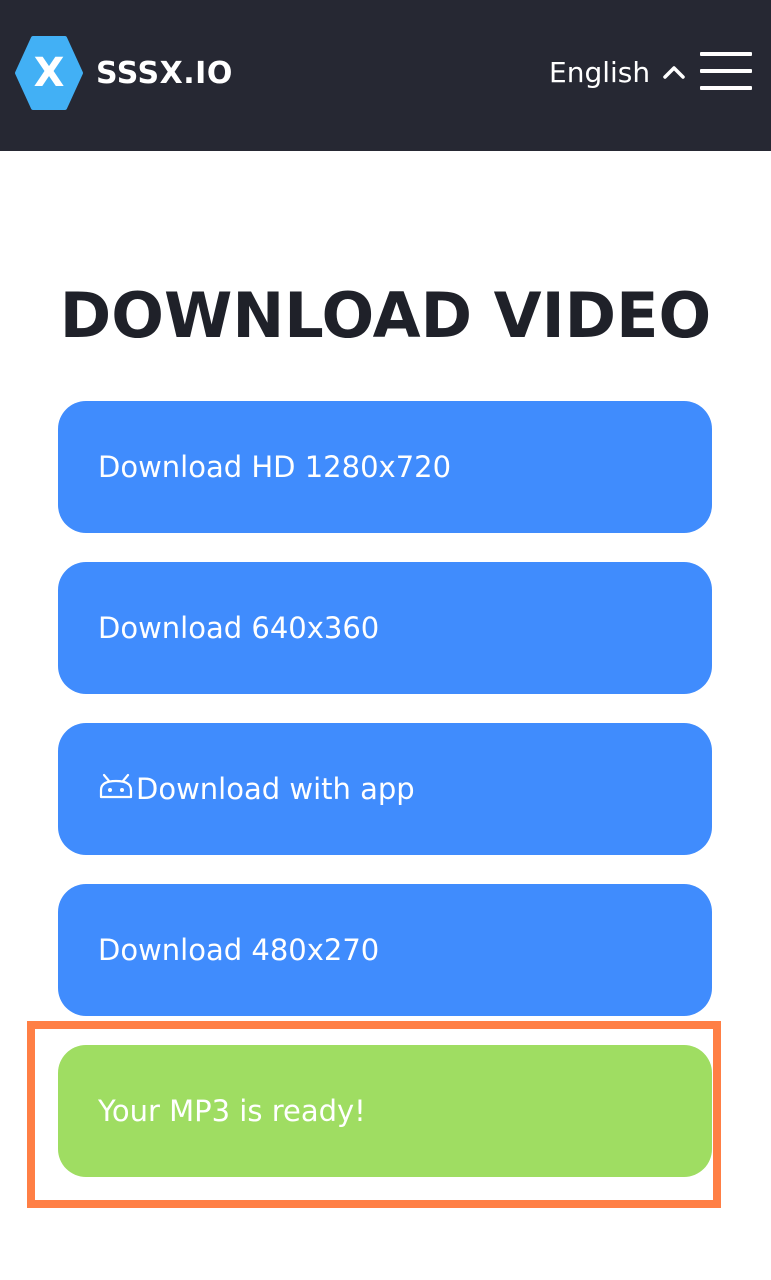  Describe the element at coordinates (275, 789) in the screenshot. I see `button-label: Download with app` at that location.